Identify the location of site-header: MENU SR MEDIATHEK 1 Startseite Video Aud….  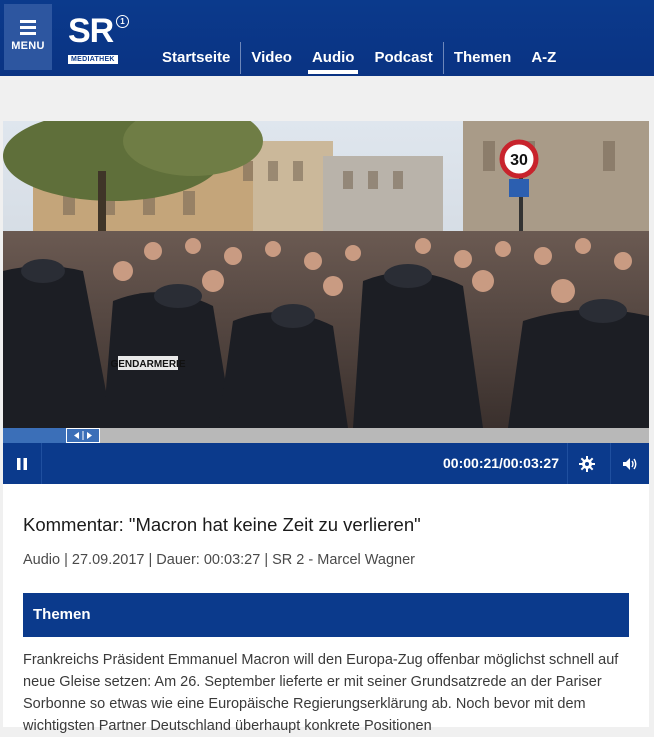
(327, 38).